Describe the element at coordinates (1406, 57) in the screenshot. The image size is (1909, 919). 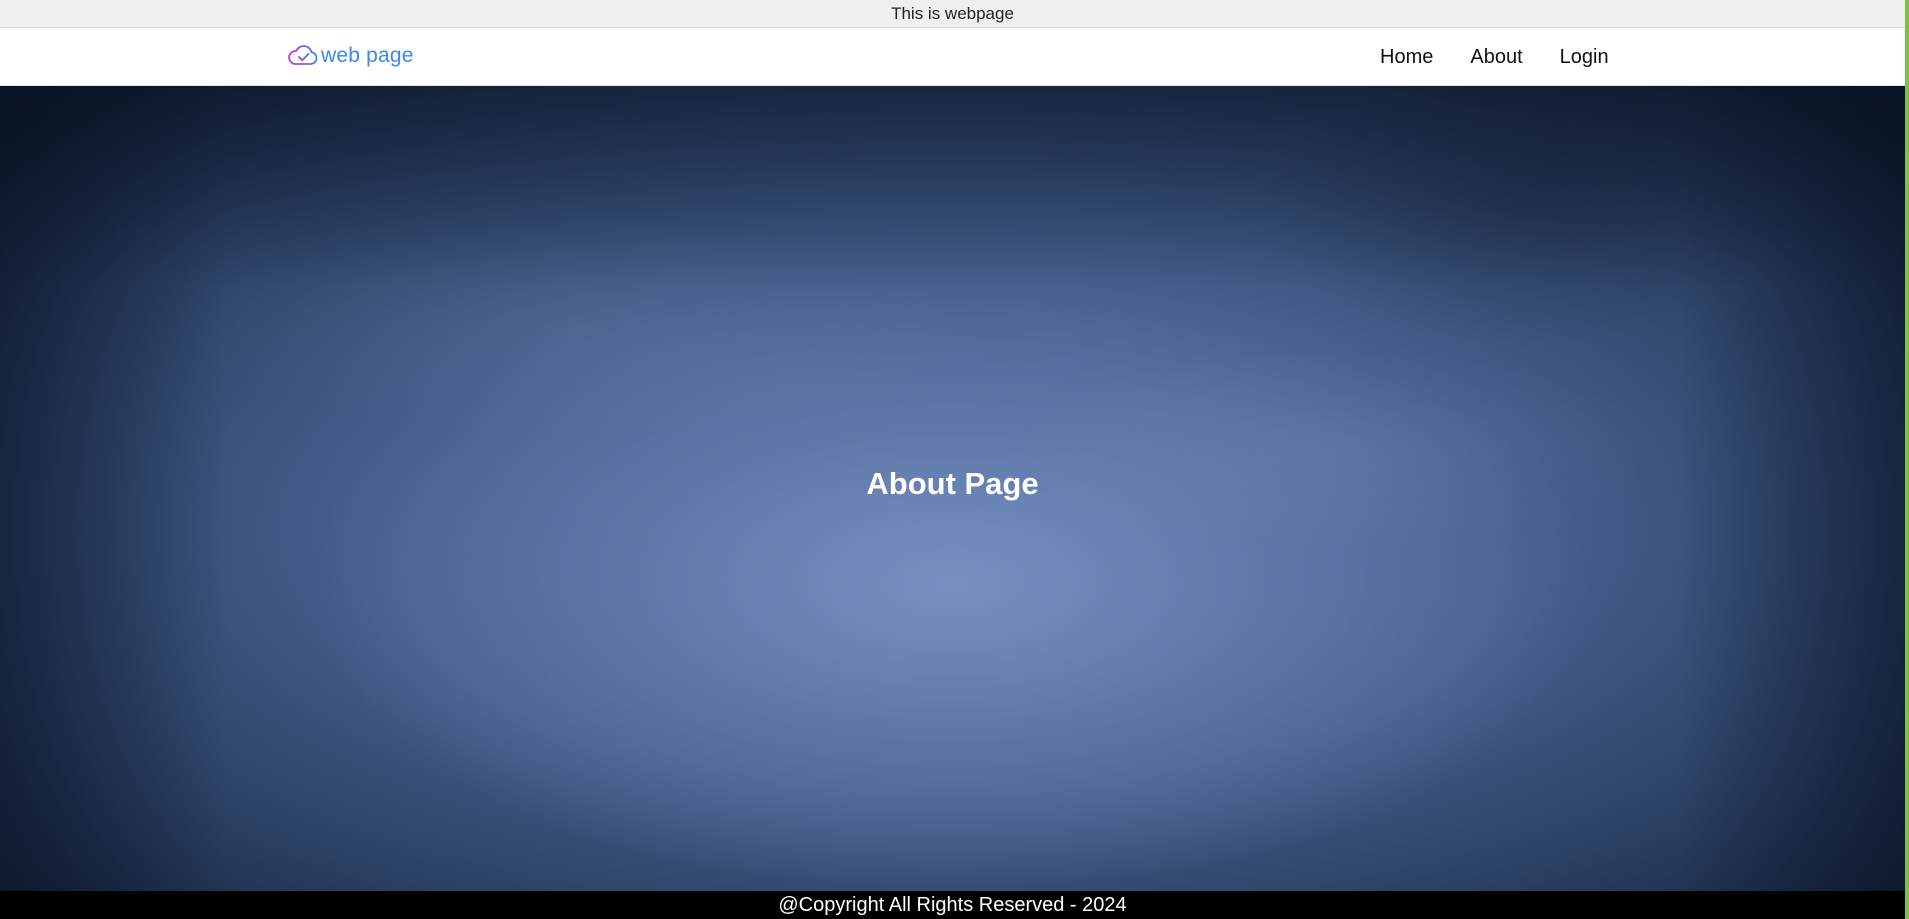
I see `nav-link-home: Home` at that location.